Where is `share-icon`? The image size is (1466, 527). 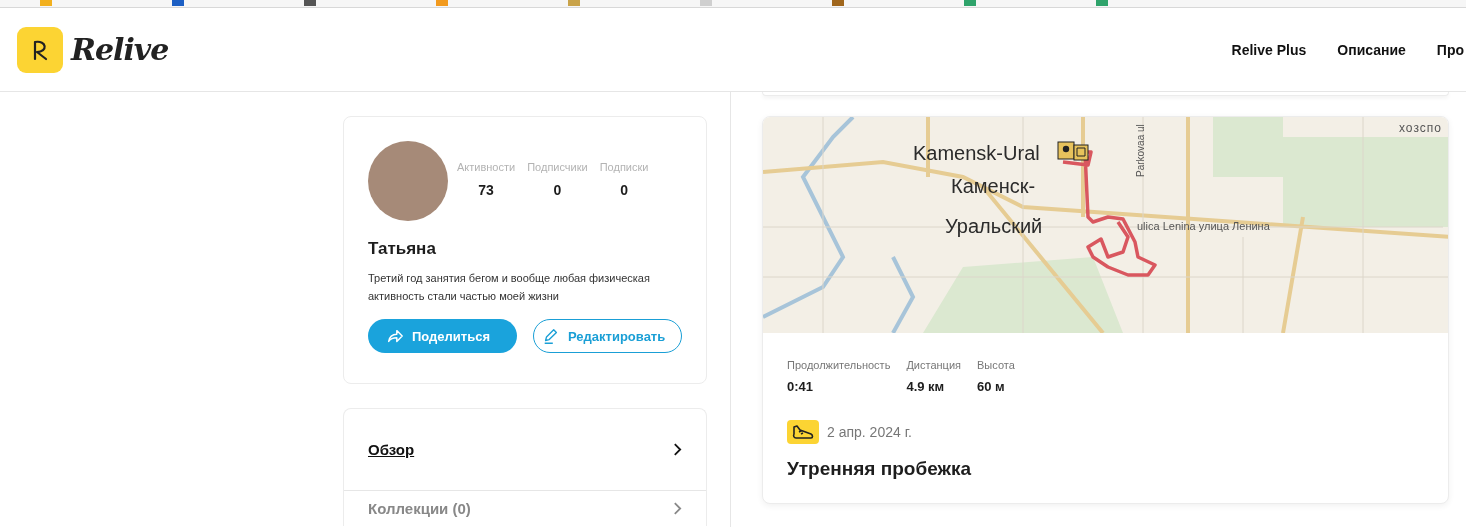
share-icon is located at coordinates (395, 336).